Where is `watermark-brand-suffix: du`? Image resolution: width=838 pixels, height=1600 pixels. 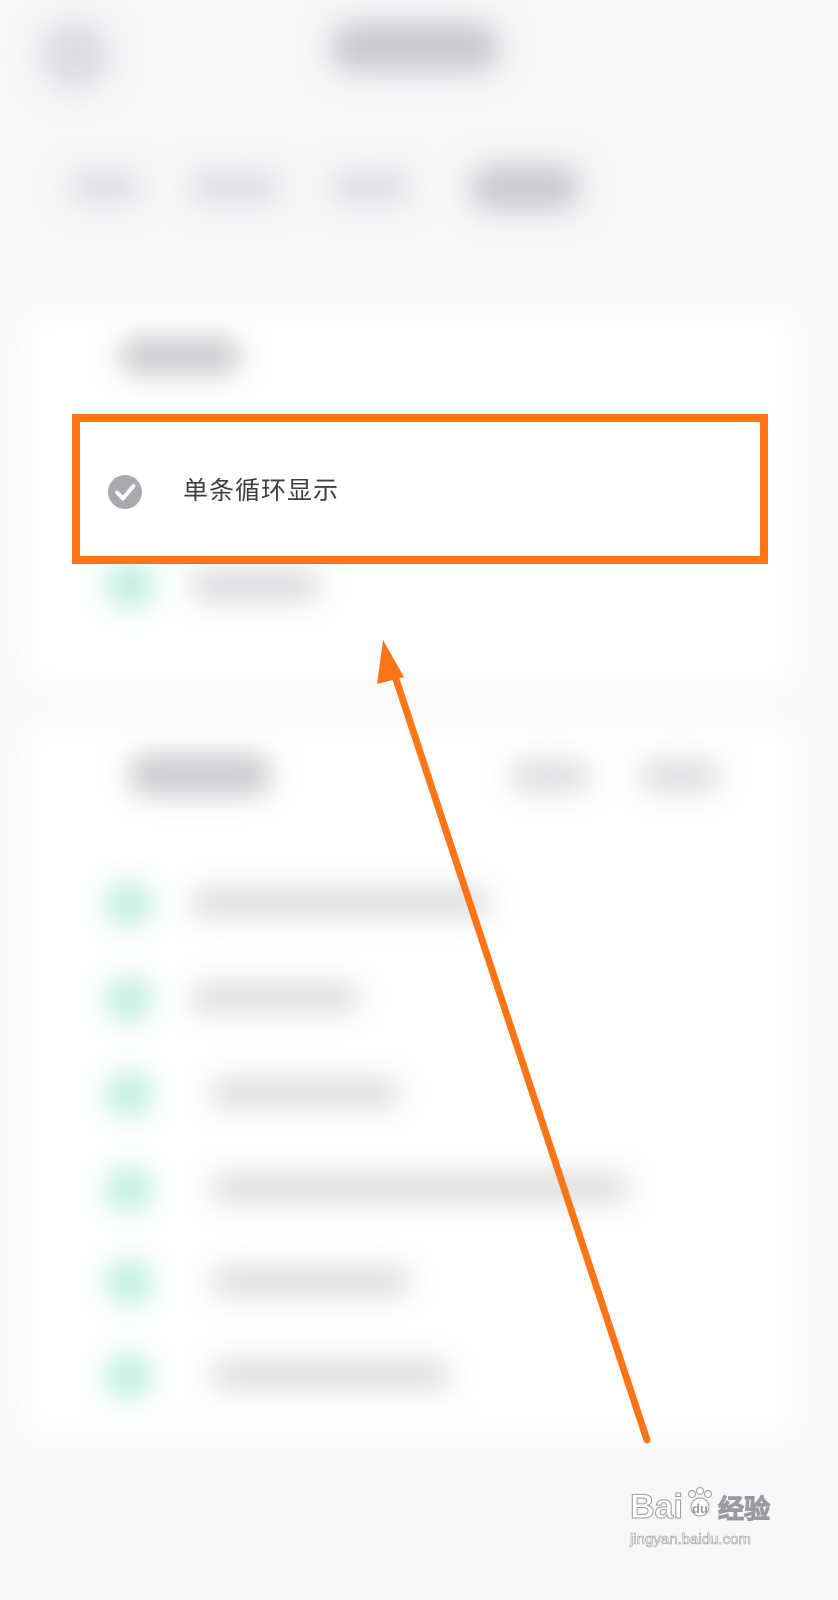 watermark-brand-suffix: du is located at coordinates (700, 1508).